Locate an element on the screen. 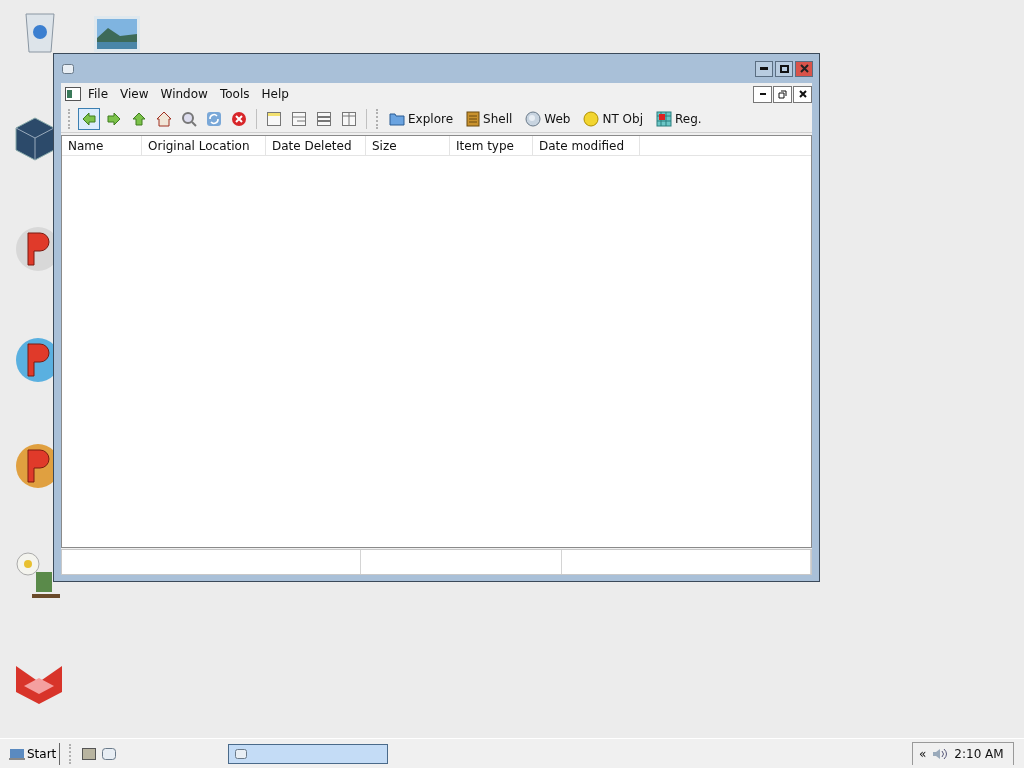  maximize-icon is located at coordinates (784, 68).